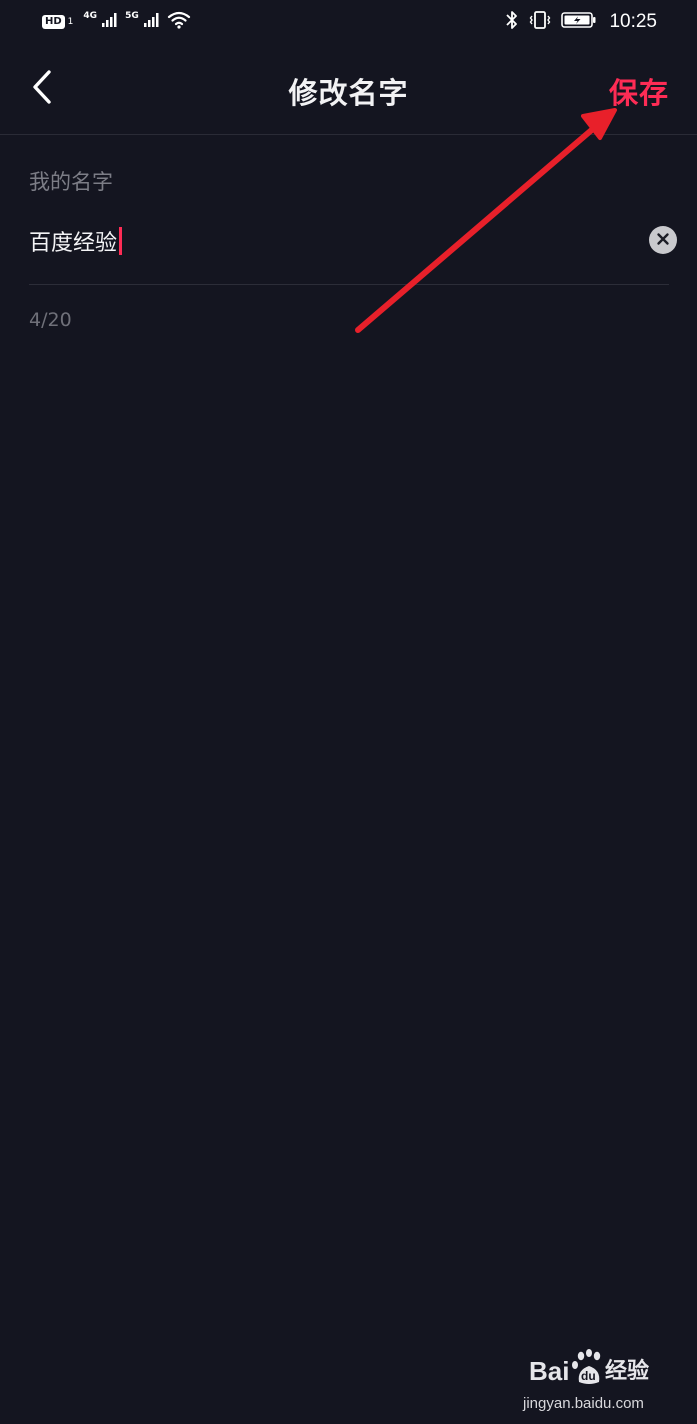 The height and width of the screenshot is (1424, 697). I want to click on navigation-bar: 修改名字 保存, so click(348, 89).